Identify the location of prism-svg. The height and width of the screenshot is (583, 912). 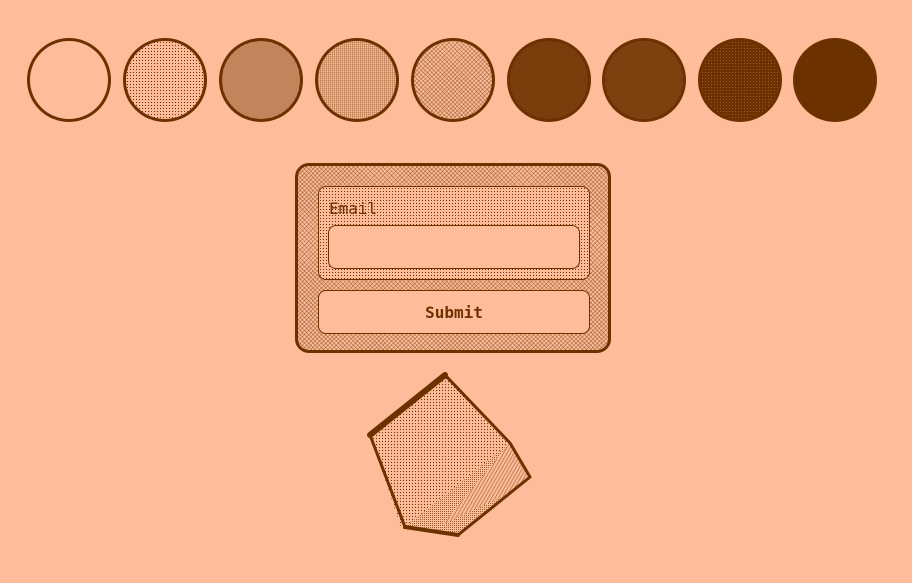
(449, 454).